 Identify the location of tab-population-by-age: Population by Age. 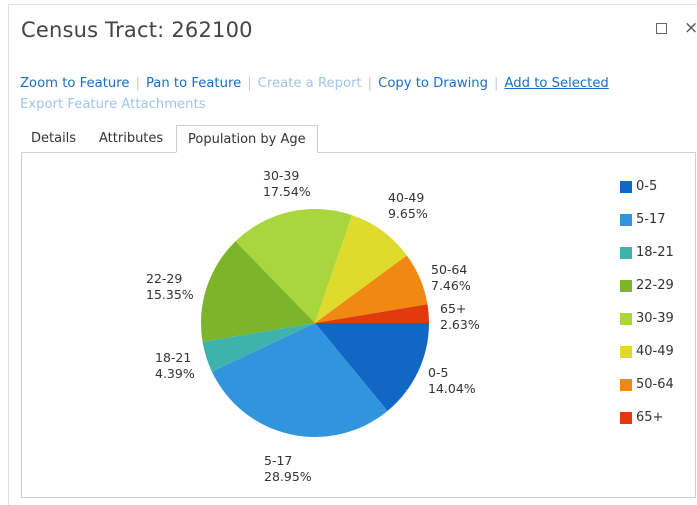
(247, 139).